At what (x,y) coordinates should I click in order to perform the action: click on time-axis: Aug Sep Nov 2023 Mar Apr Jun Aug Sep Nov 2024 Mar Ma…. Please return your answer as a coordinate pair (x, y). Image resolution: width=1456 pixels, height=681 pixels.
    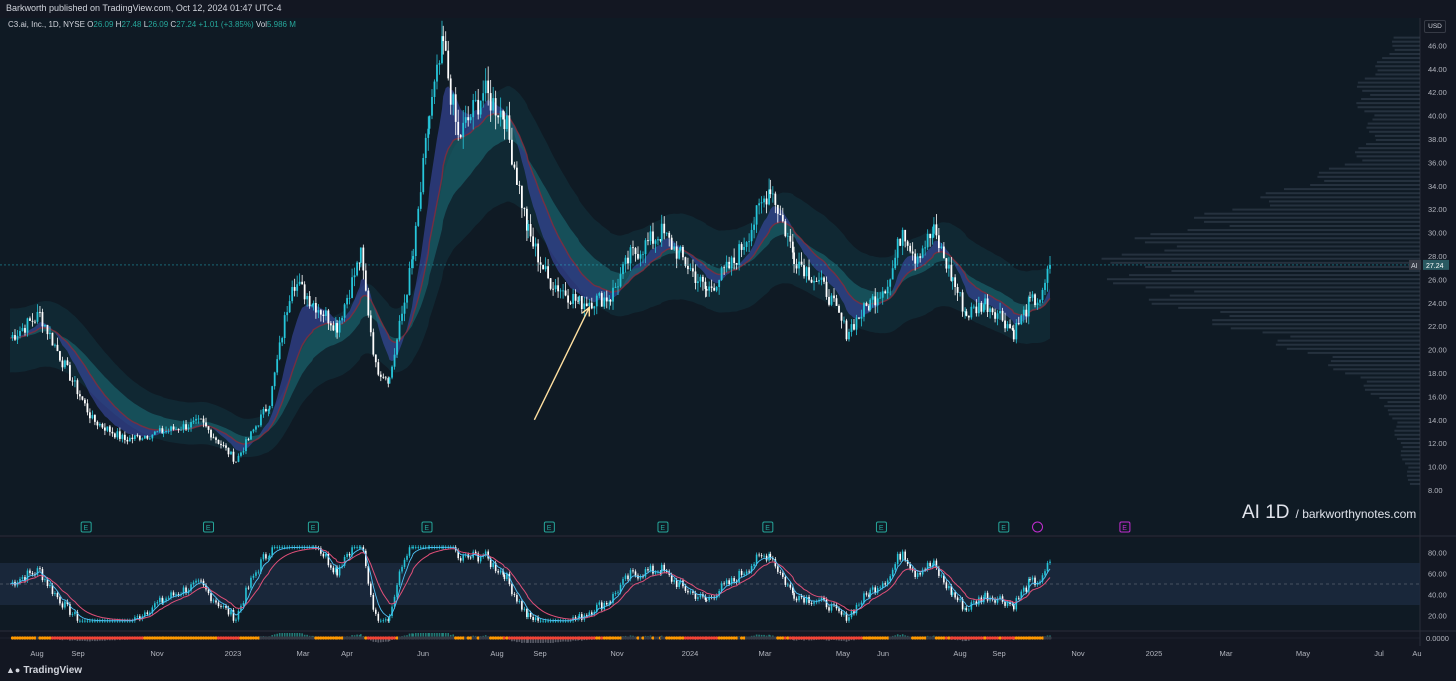
    Looking at the image, I should click on (725, 653).